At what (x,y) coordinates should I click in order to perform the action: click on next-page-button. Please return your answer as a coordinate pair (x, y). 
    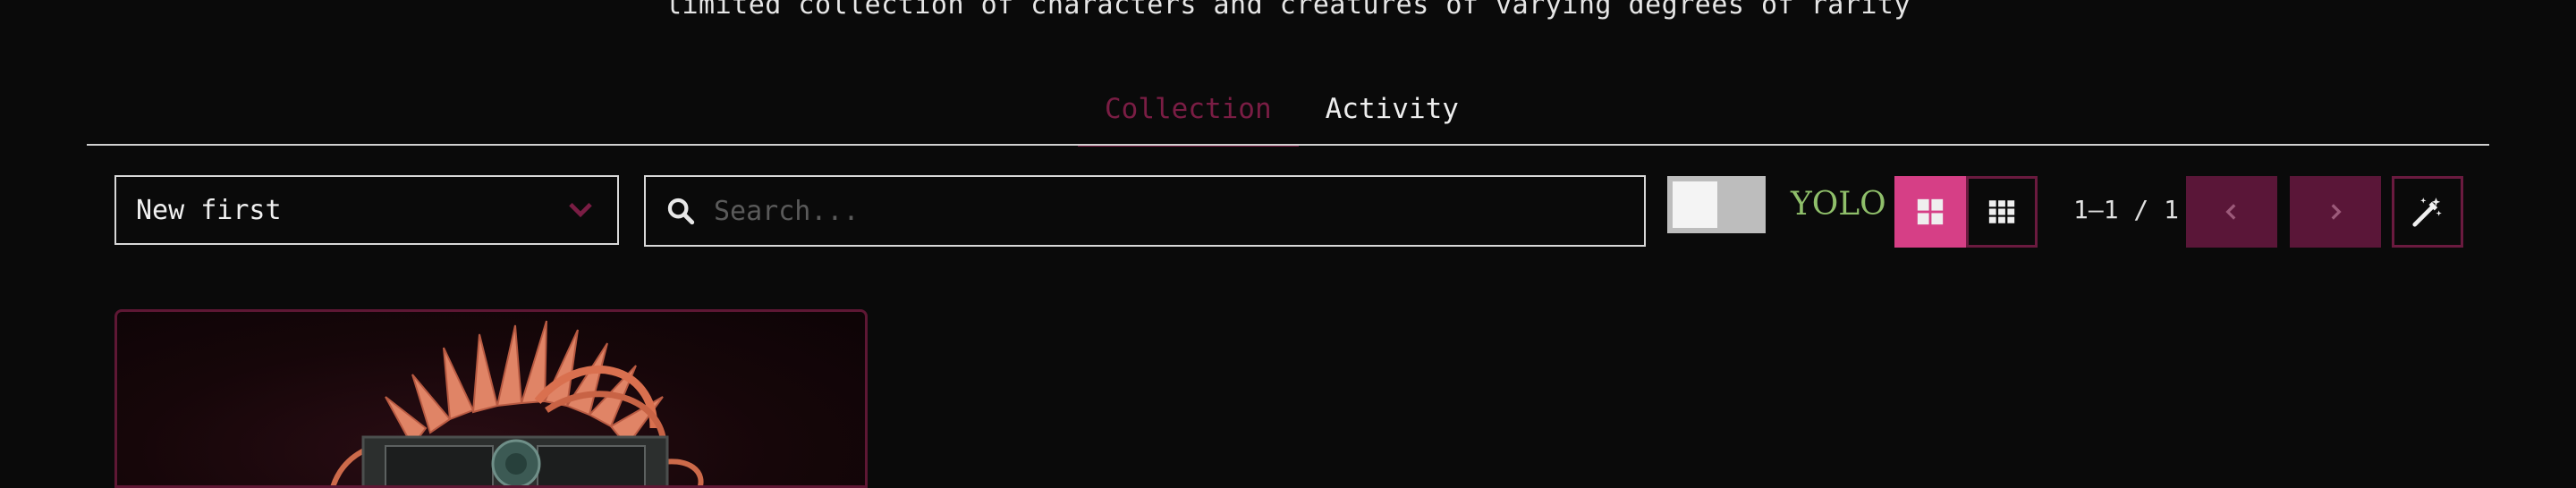
    Looking at the image, I should click on (2335, 212).